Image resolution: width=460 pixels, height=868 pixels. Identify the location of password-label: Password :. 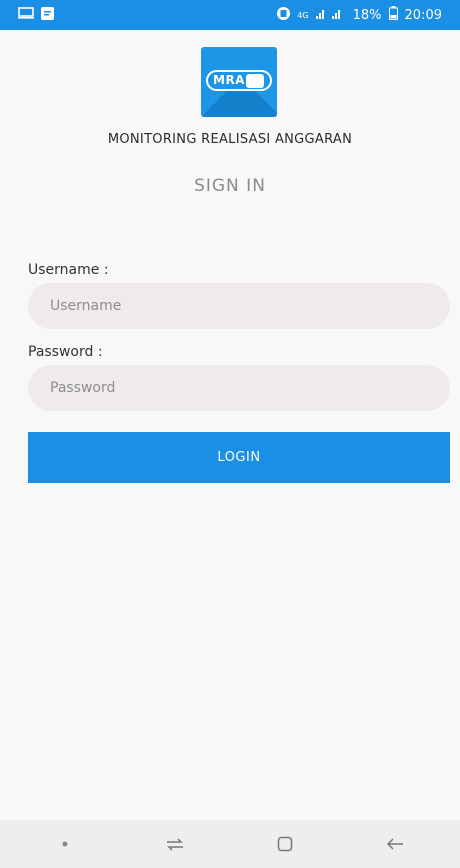
(65, 352).